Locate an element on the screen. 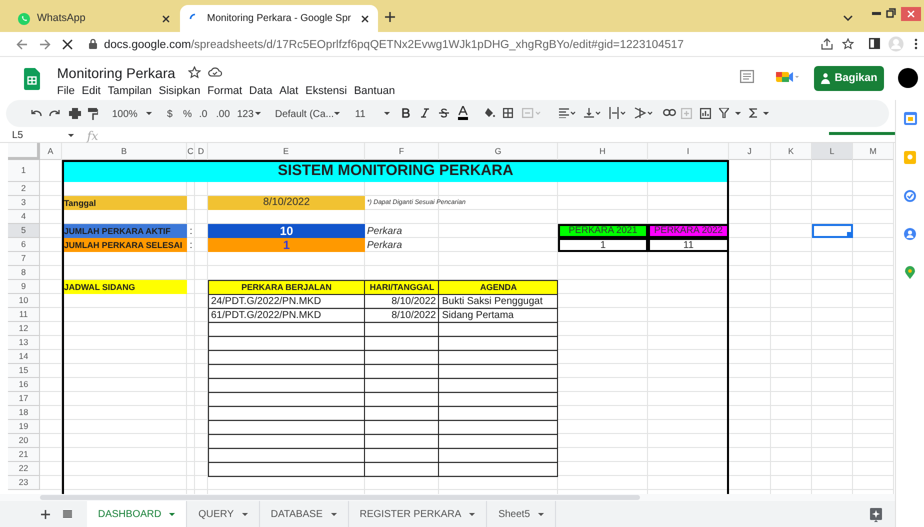  avatar is located at coordinates (908, 78).